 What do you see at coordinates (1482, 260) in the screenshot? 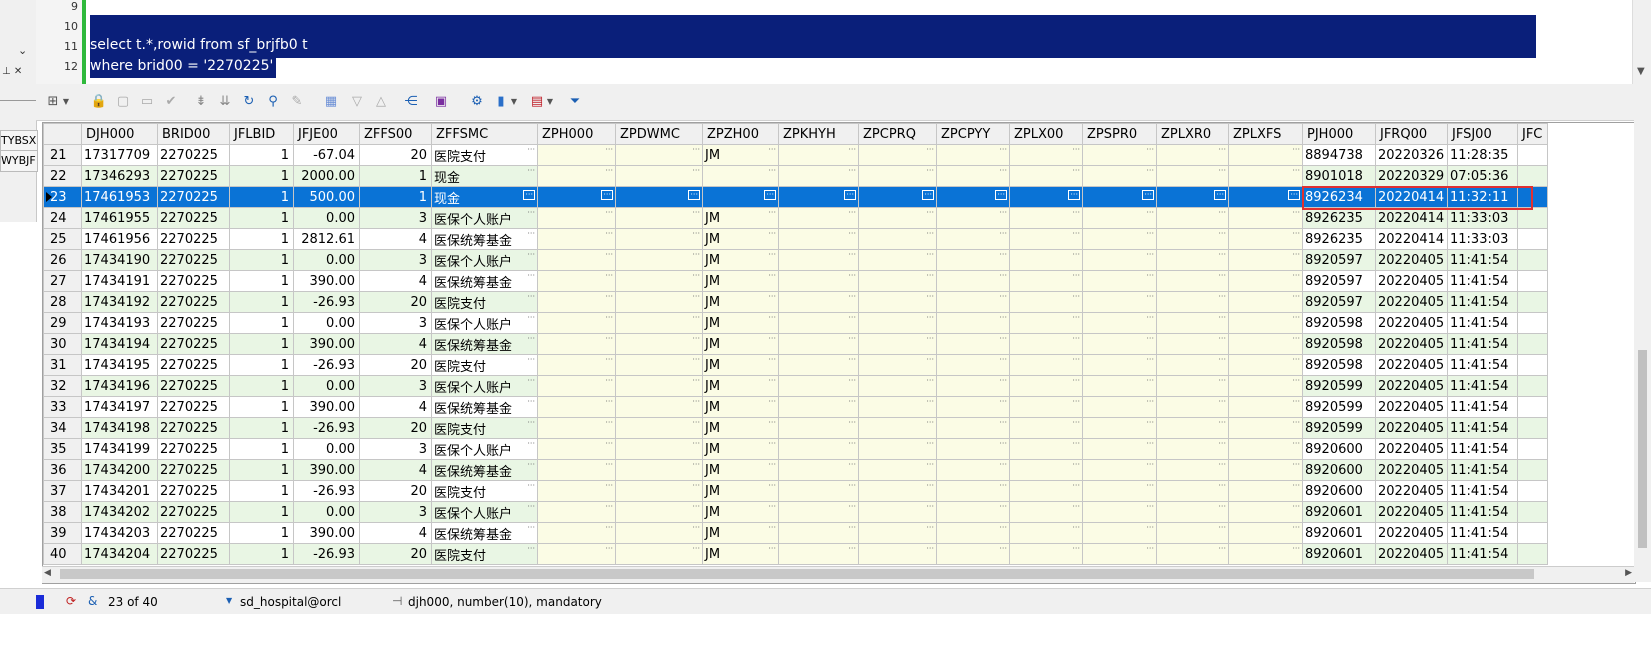
I see `cell-jfsj00: 11:41:54` at bounding box center [1482, 260].